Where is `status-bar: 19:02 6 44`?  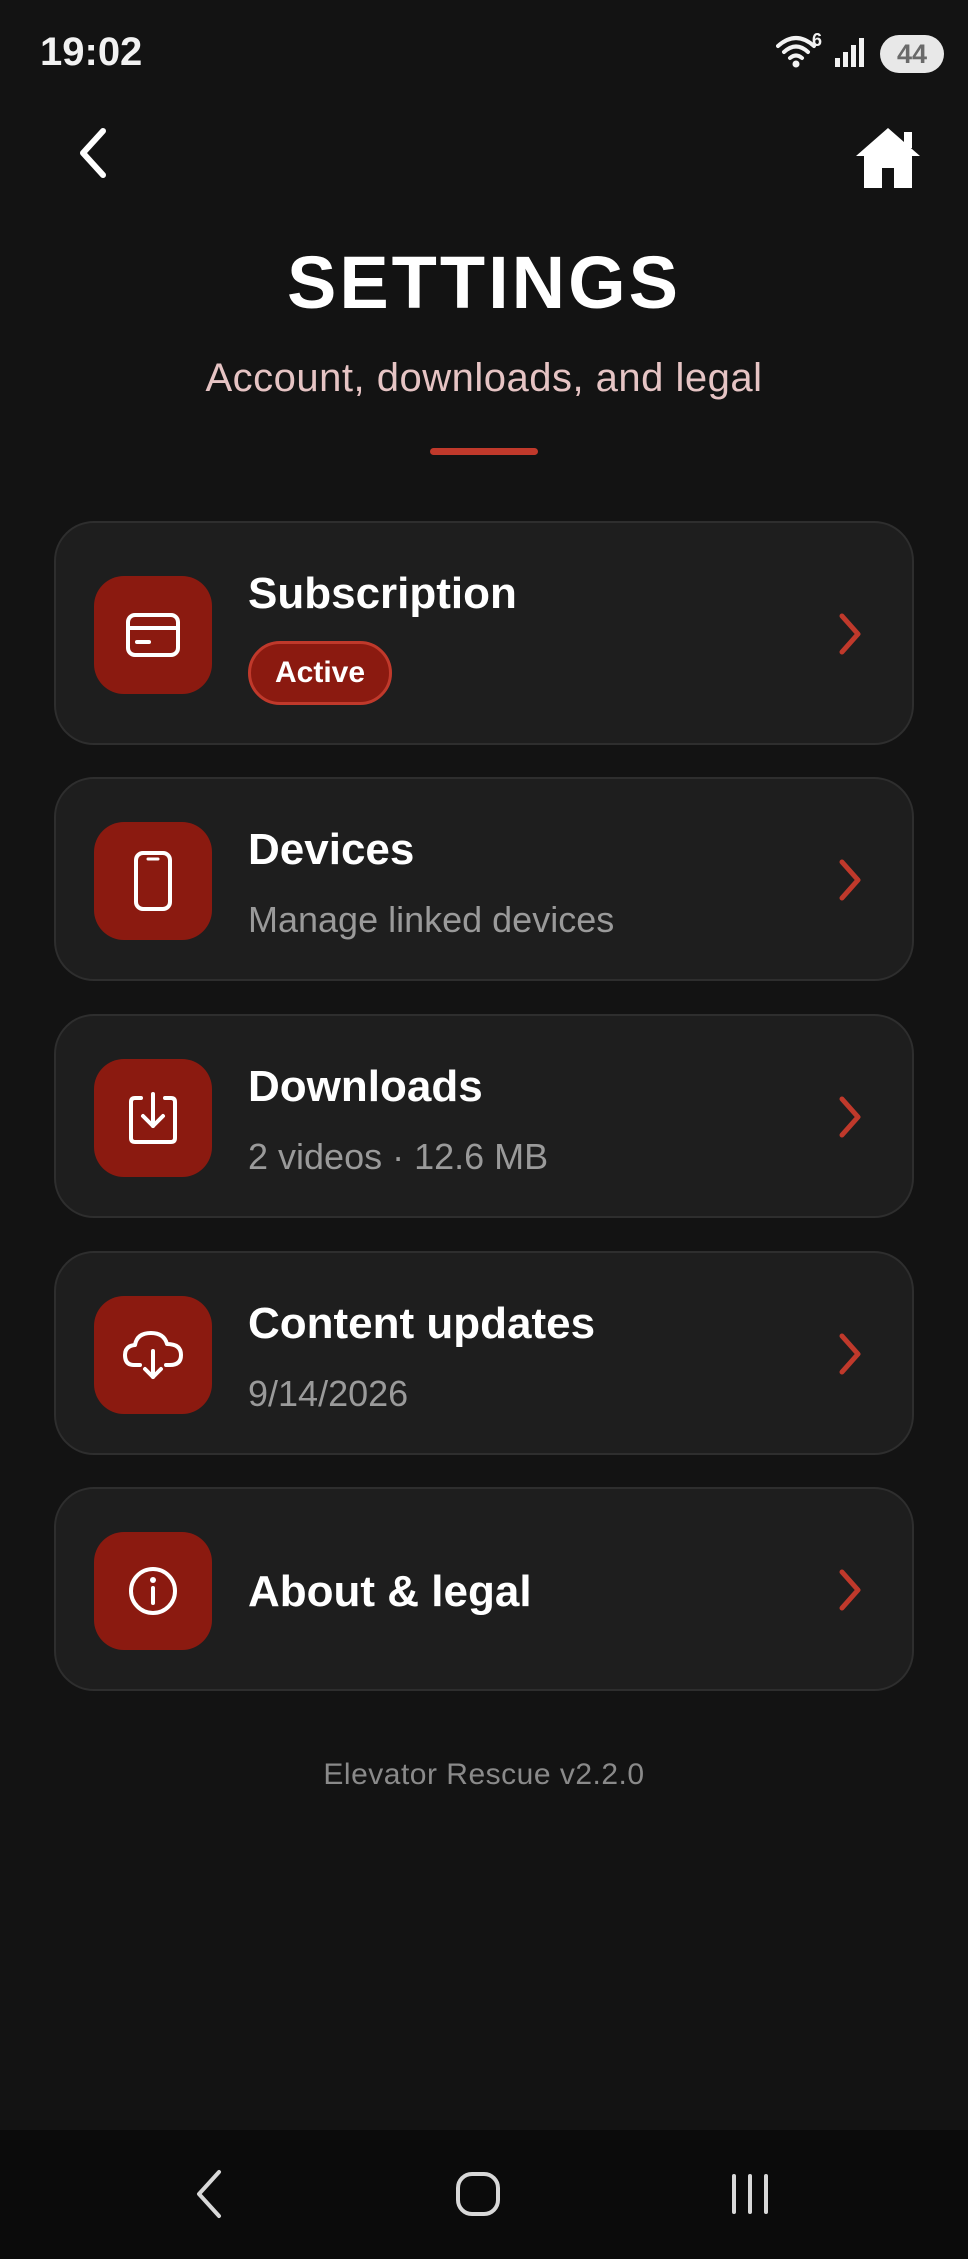
status-bar: 19:02 6 44 is located at coordinates (484, 55).